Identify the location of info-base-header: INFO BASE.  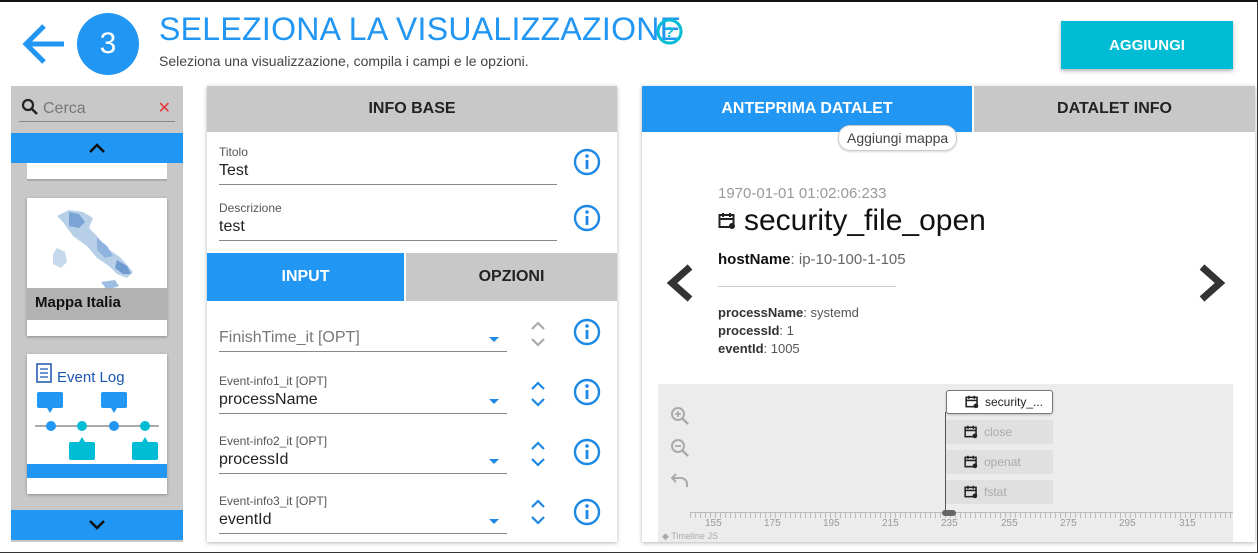
(412, 109).